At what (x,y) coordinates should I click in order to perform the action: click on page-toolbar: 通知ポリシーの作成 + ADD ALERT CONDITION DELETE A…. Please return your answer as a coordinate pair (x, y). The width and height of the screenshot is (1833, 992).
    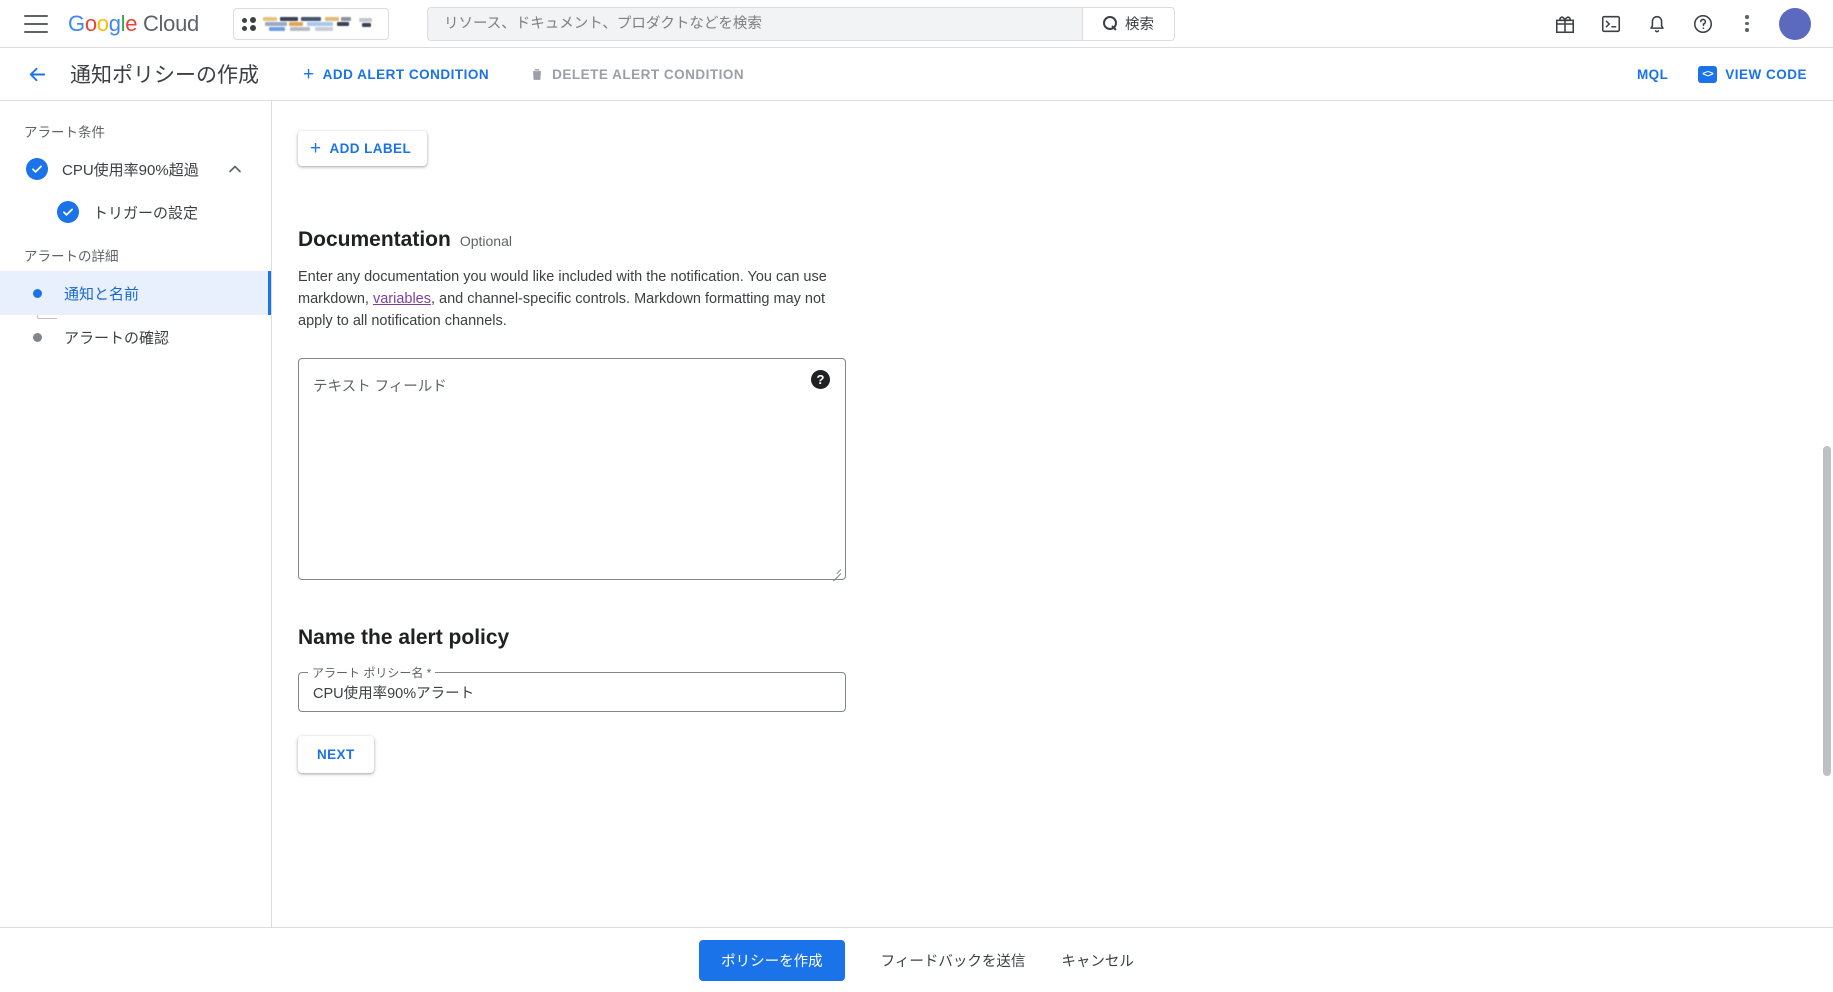
    Looking at the image, I should click on (916, 74).